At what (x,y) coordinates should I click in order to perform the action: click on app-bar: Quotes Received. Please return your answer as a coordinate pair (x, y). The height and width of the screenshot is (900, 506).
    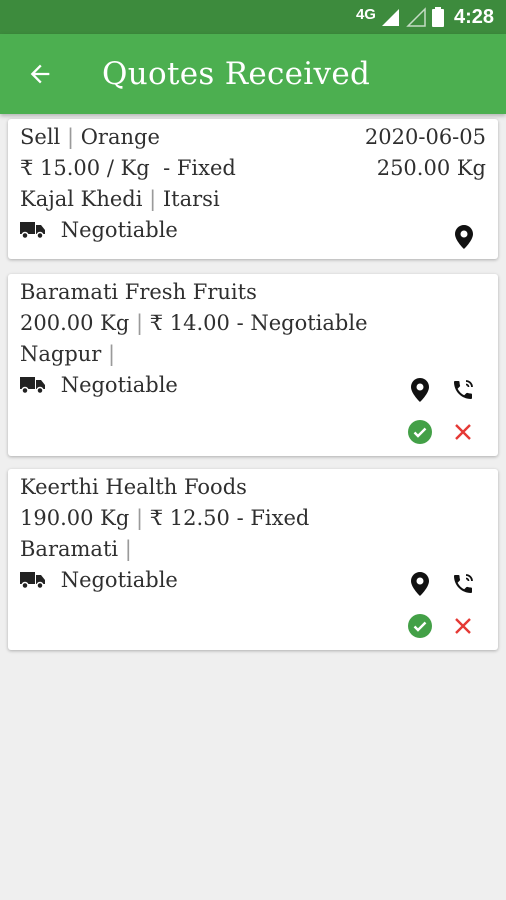
    Looking at the image, I should click on (253, 74).